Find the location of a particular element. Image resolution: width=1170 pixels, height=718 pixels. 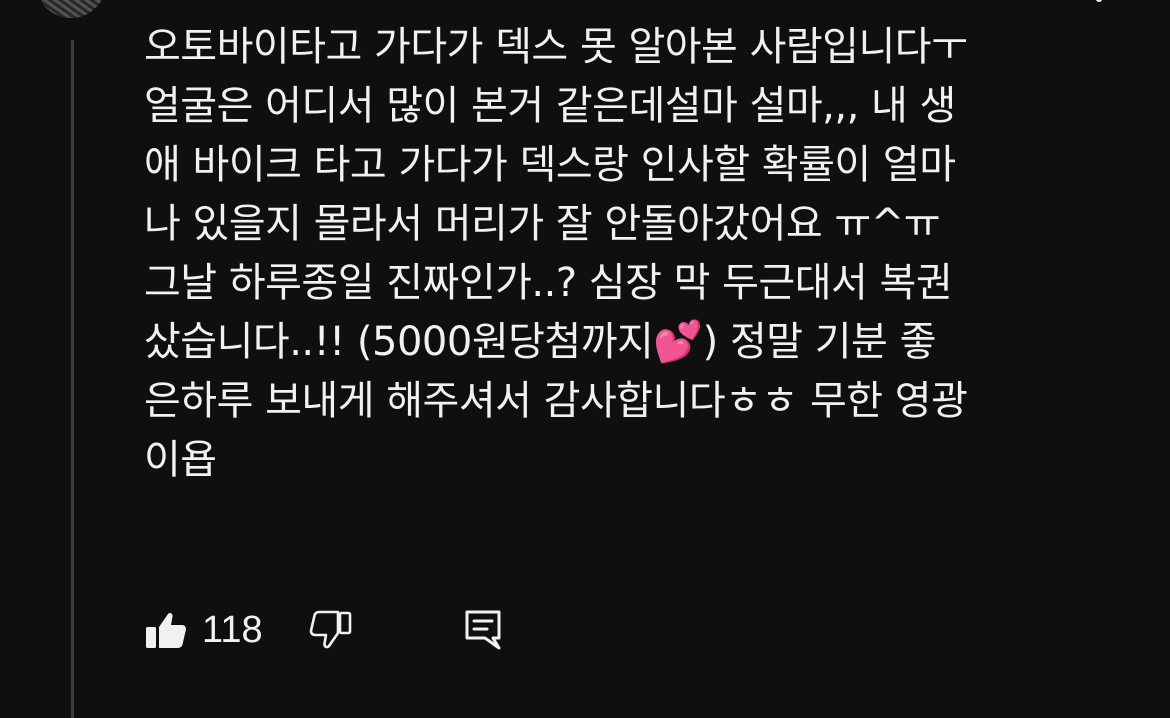

comment-line: 은하루 보내게 해주셔서 감사합니다ㅎㅎ 무한 영광 is located at coordinates (556, 401).